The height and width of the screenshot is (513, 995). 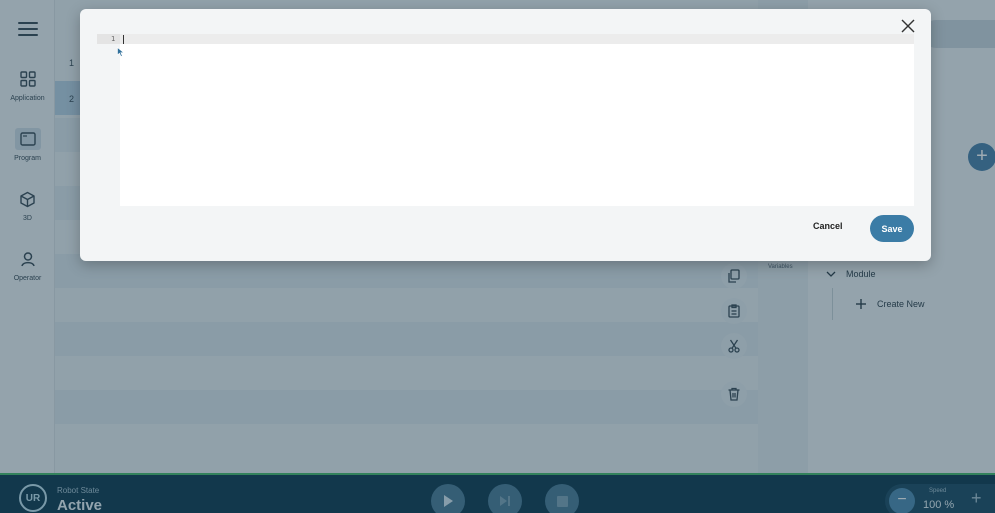 What do you see at coordinates (108, 39) in the screenshot?
I see `gutter-line-highlight` at bounding box center [108, 39].